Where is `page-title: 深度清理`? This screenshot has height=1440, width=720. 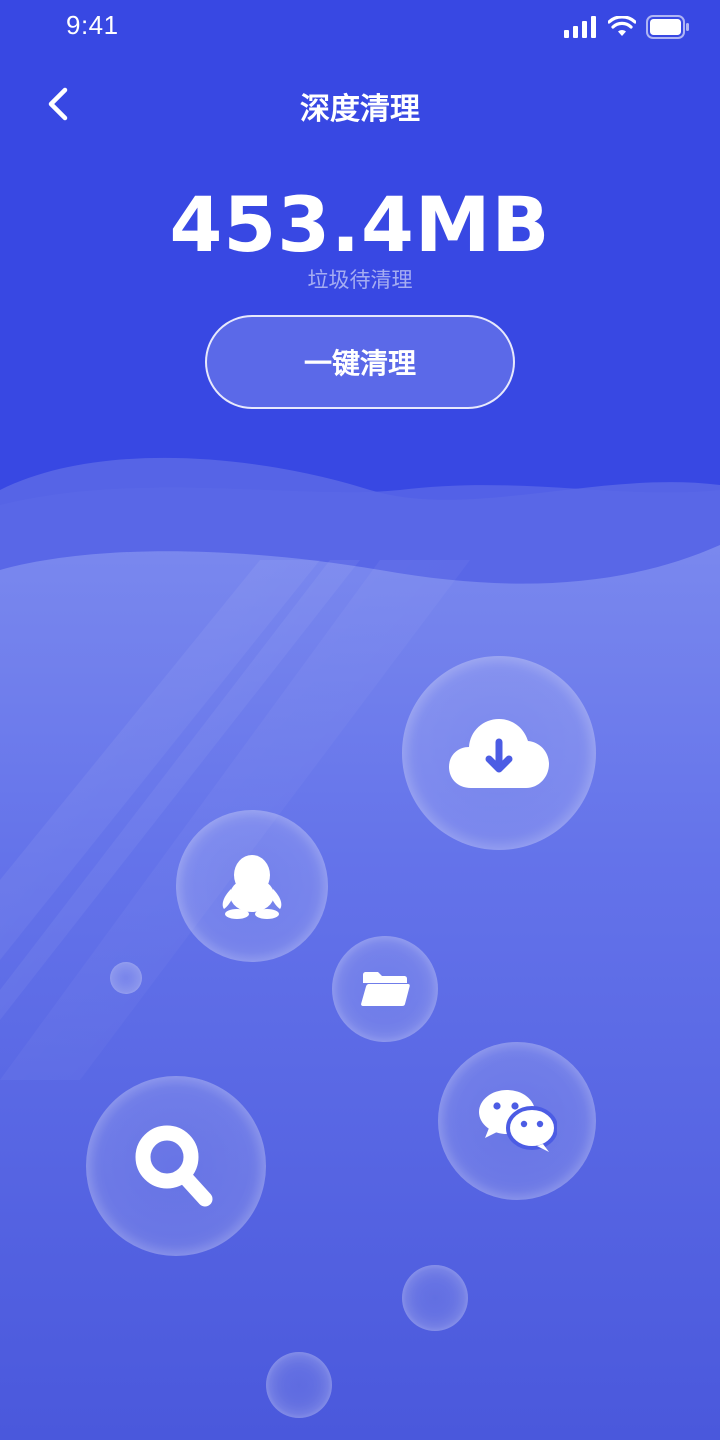 page-title: 深度清理 is located at coordinates (360, 109).